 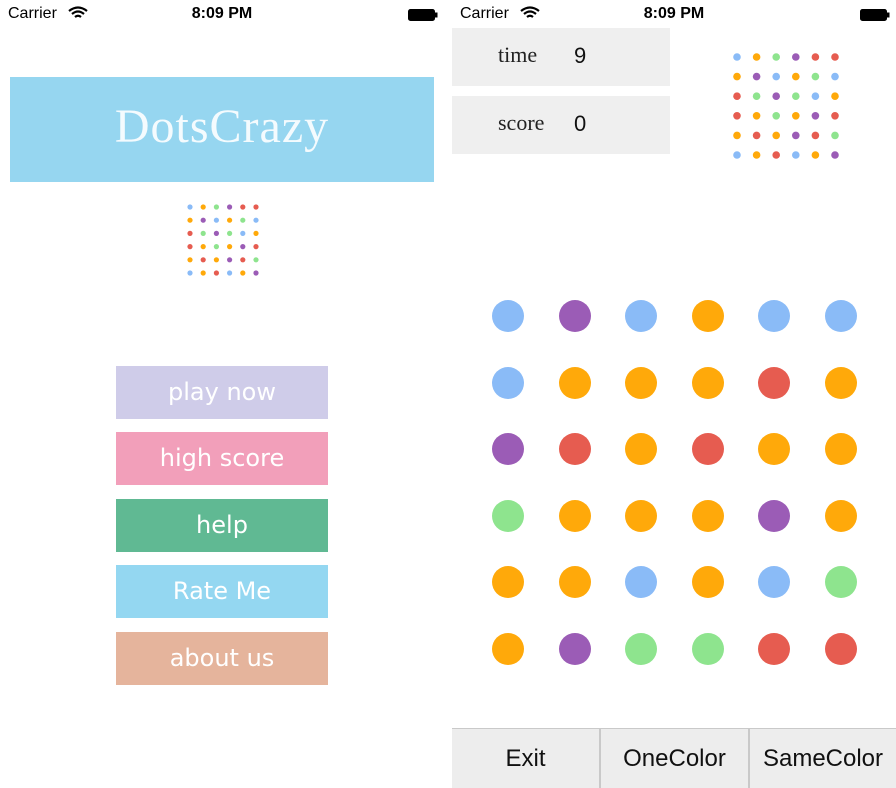 I want to click on play-now-button: play now, so click(x=222, y=392).